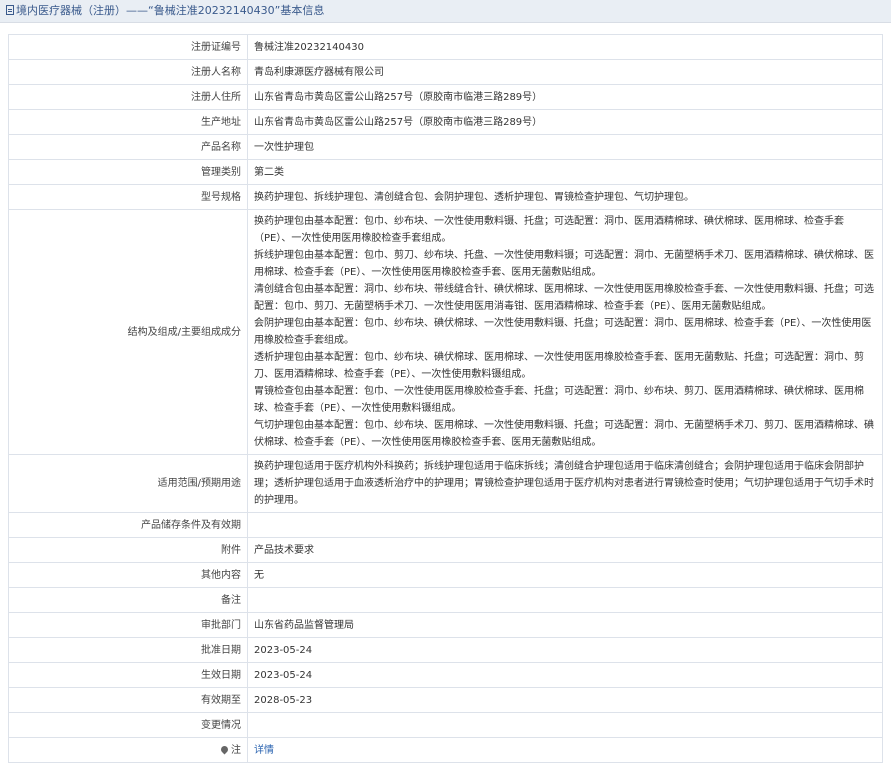 The image size is (891, 781). What do you see at coordinates (565, 600) in the screenshot?
I see `remark-value` at bounding box center [565, 600].